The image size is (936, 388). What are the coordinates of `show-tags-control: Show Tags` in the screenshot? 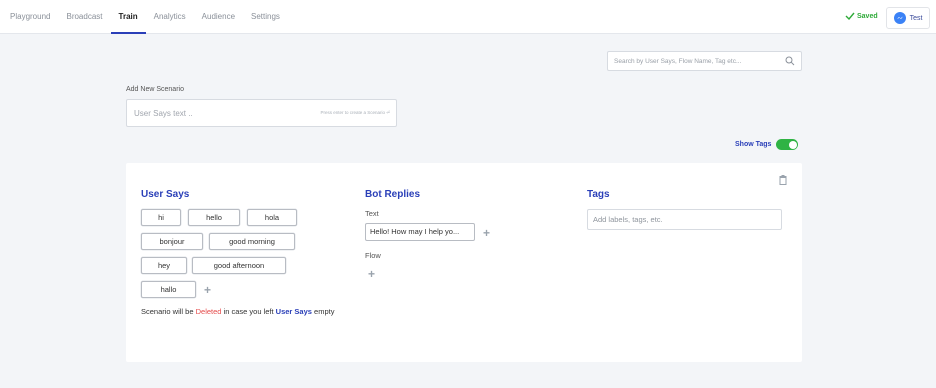 It's located at (767, 144).